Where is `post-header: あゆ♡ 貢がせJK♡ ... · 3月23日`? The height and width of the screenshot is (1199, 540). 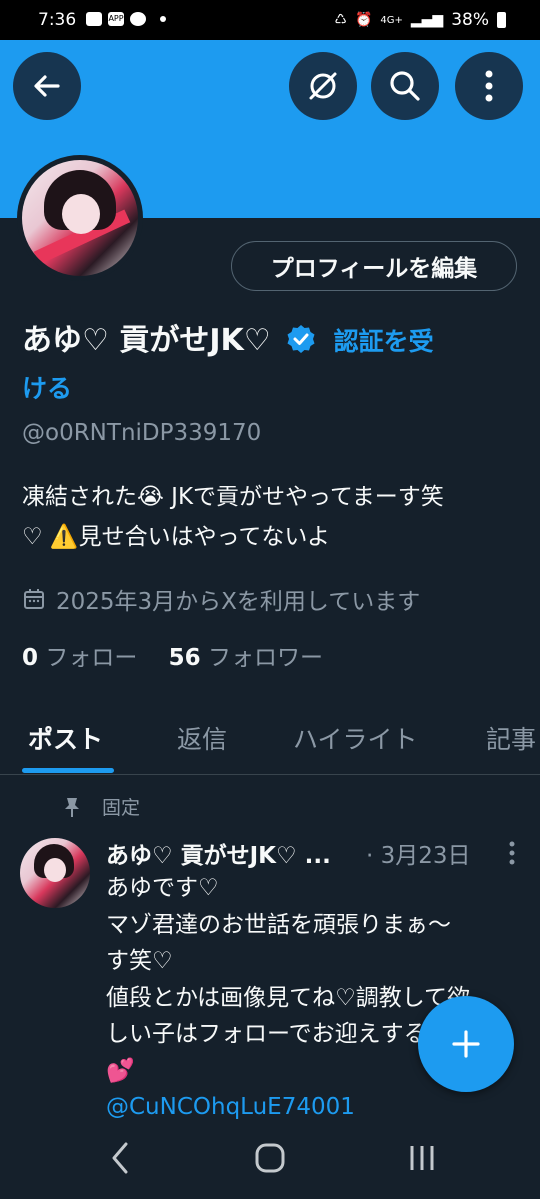 post-header: あゆ♡ 貢がせJK♡ ... · 3月23日 is located at coordinates (311, 853).